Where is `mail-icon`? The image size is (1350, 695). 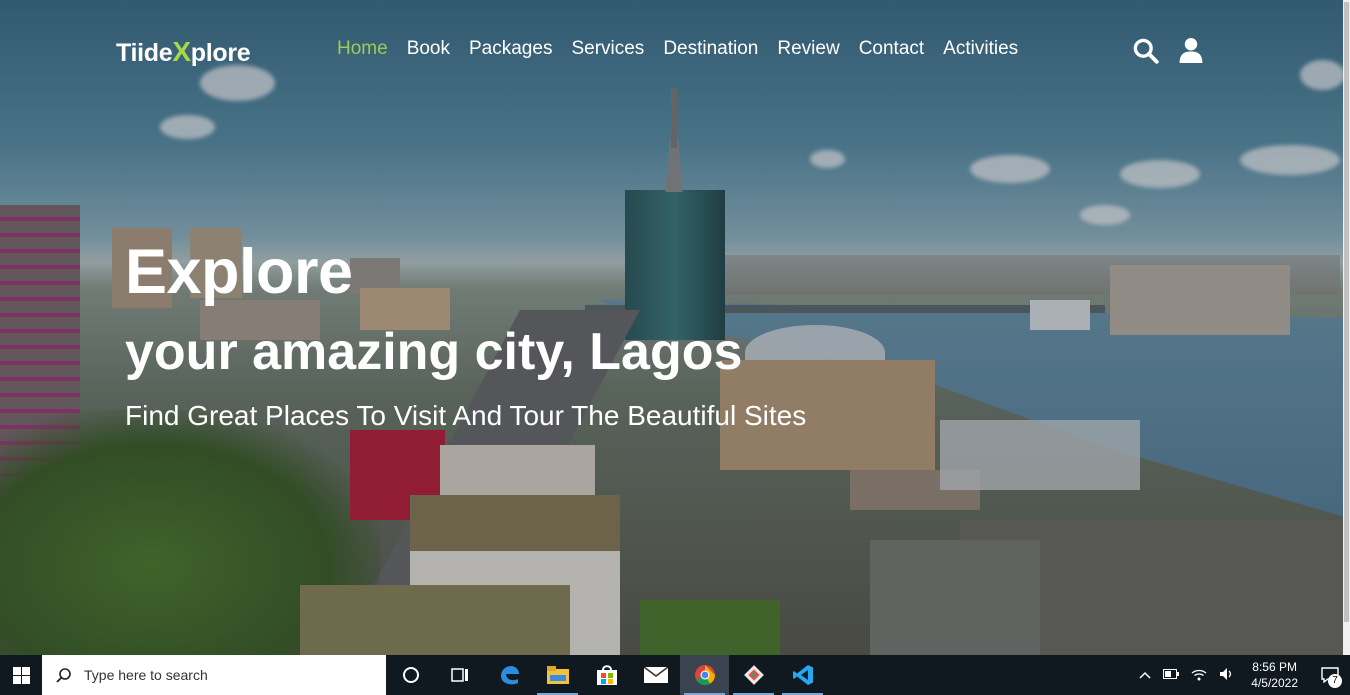
mail-icon is located at coordinates (655, 675).